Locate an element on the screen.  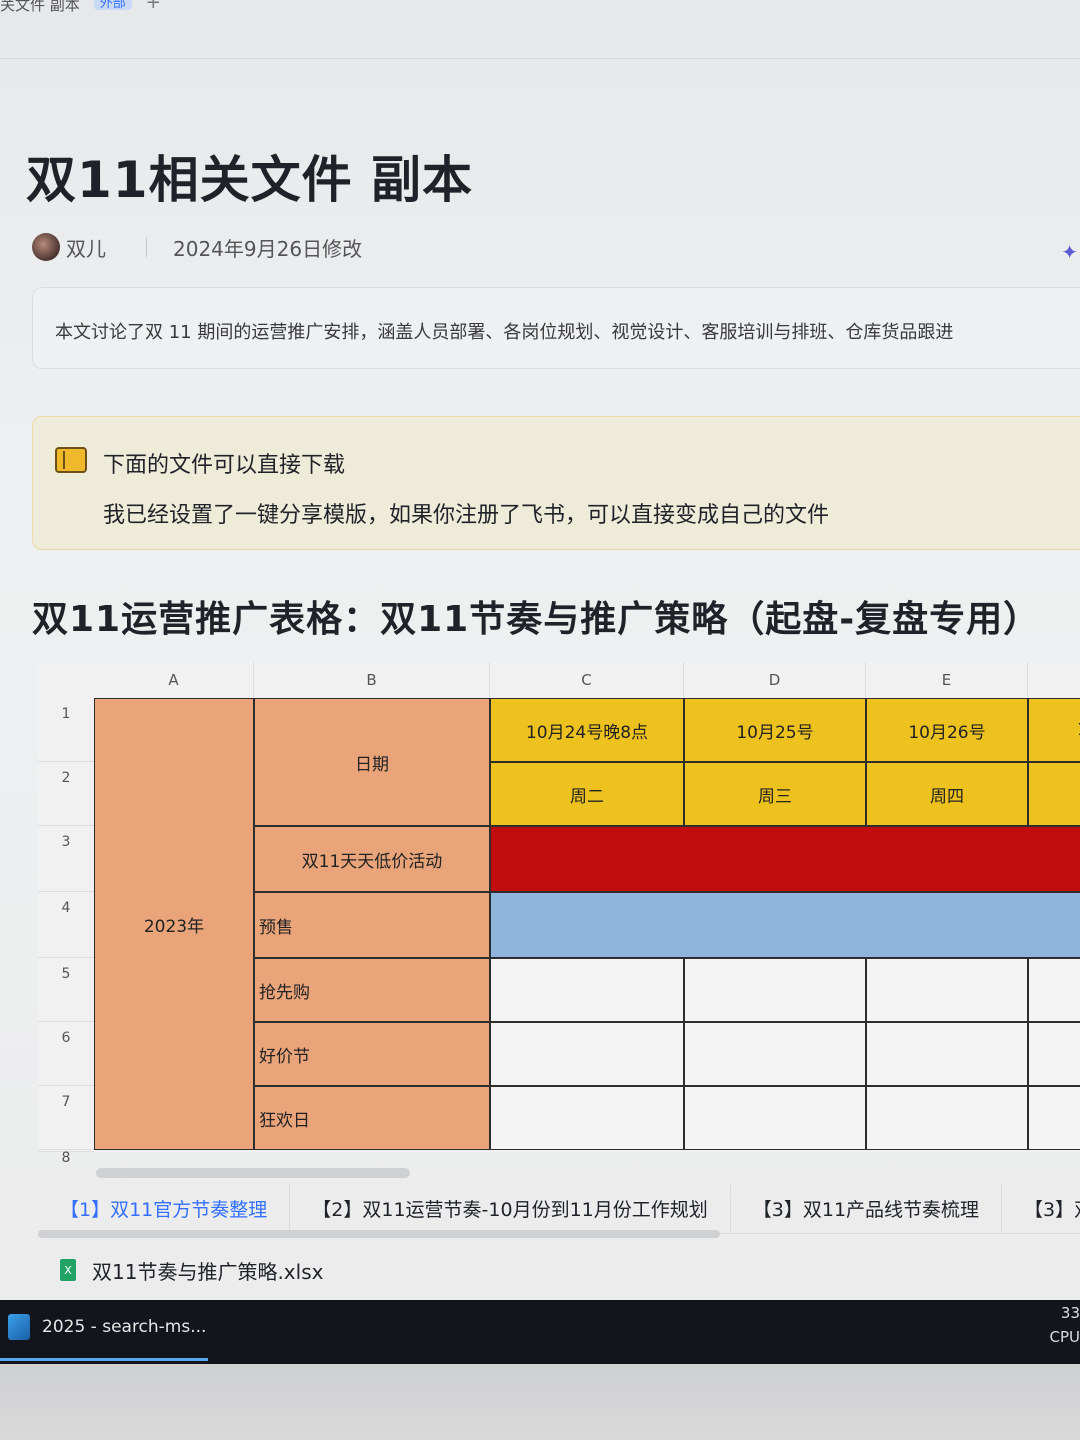
cell-activity: 双11天天低价活动 is located at coordinates (372, 859).